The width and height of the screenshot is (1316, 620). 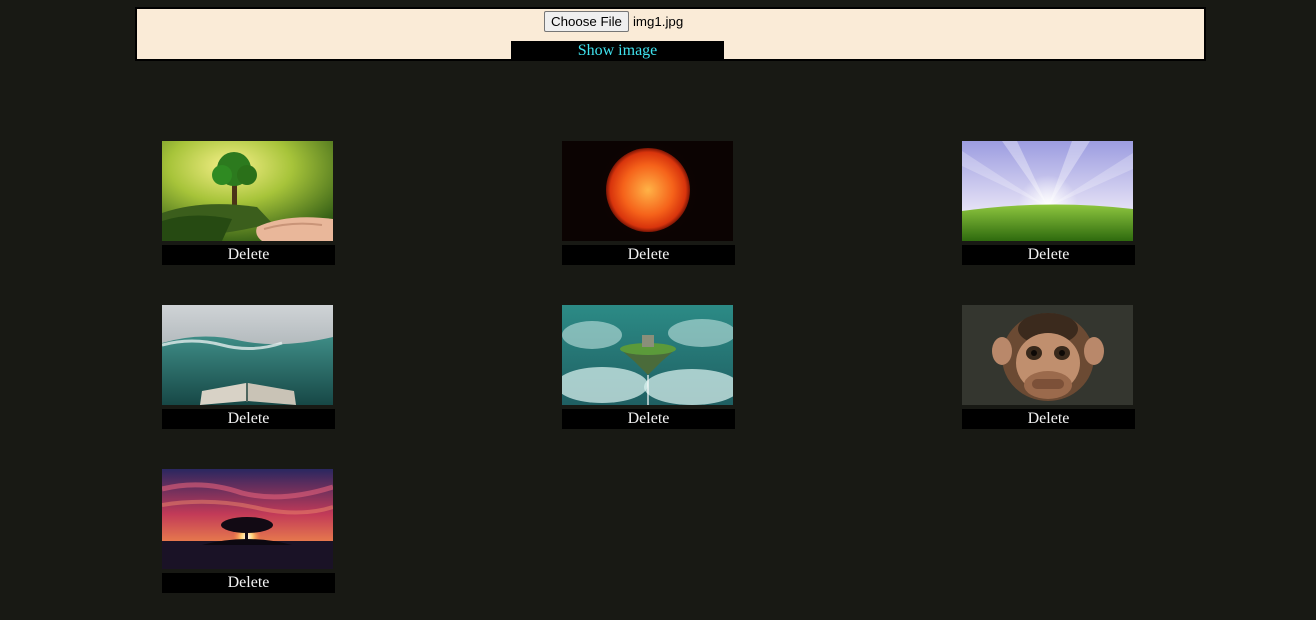 I want to click on gallery-item-floating-island: Delete, so click(x=648, y=367).